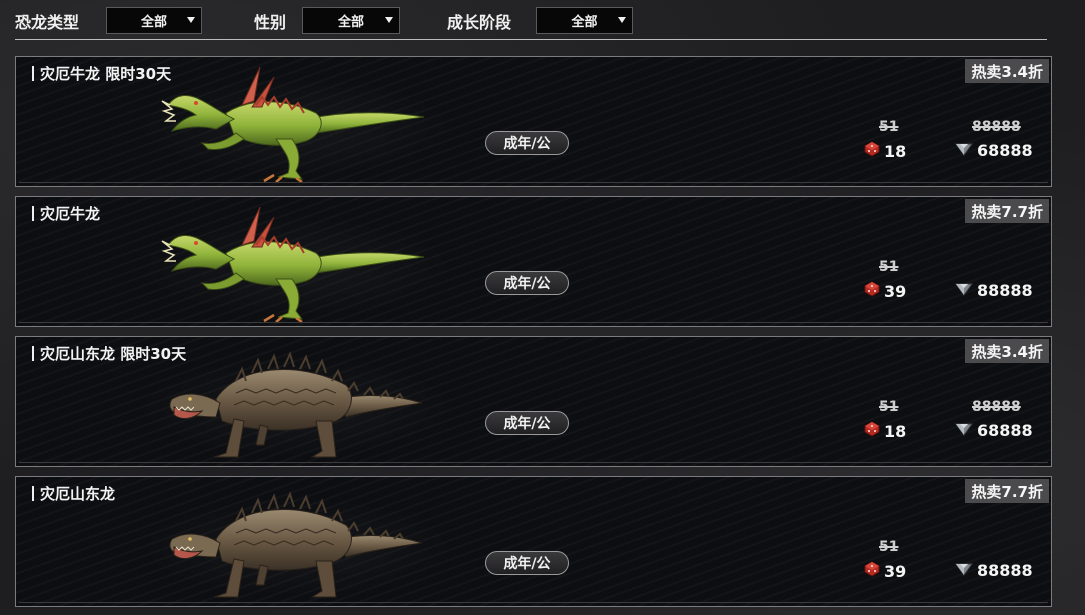 The image size is (1085, 615). What do you see at coordinates (106, 73) in the screenshot?
I see `dino-name: 灾厄牛龙 限时30天` at bounding box center [106, 73].